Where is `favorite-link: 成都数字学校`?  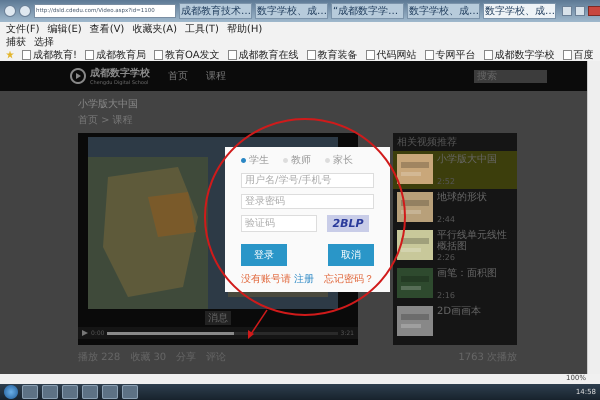 favorite-link: 成都数字学校 is located at coordinates (524, 55).